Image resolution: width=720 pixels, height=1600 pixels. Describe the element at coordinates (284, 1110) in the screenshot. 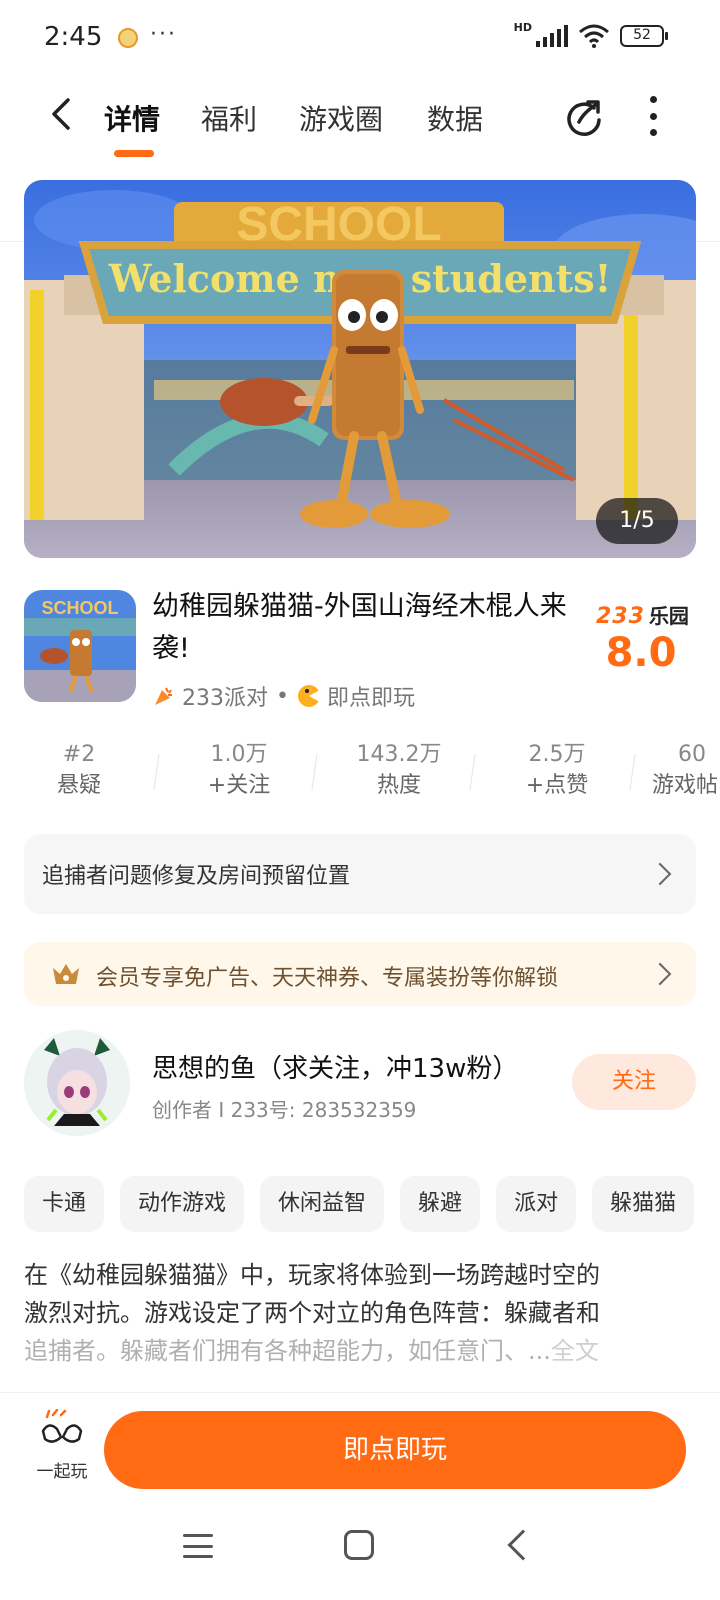

I see `creator-info: 创作者 I 233号: 283532359` at that location.